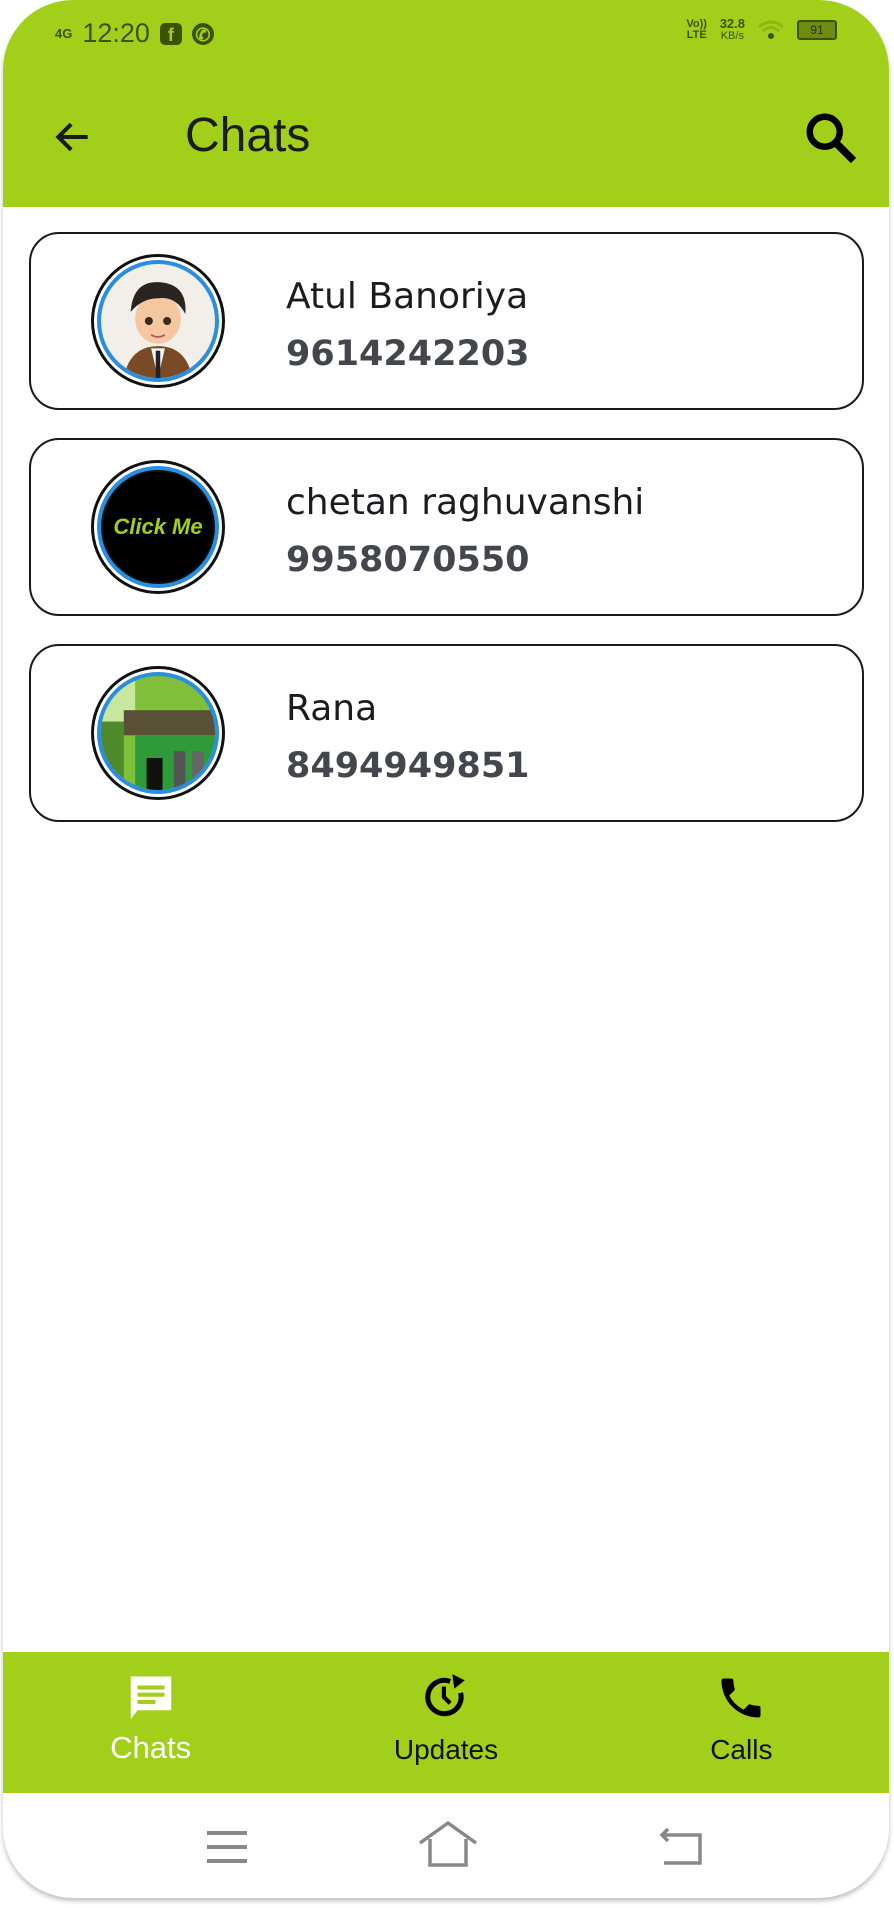  Describe the element at coordinates (446, 103) in the screenshot. I see `app-bar: 4G 12:20 f ✆ Vo)) LTE 32.8 KB/s 91 Chats` at that location.